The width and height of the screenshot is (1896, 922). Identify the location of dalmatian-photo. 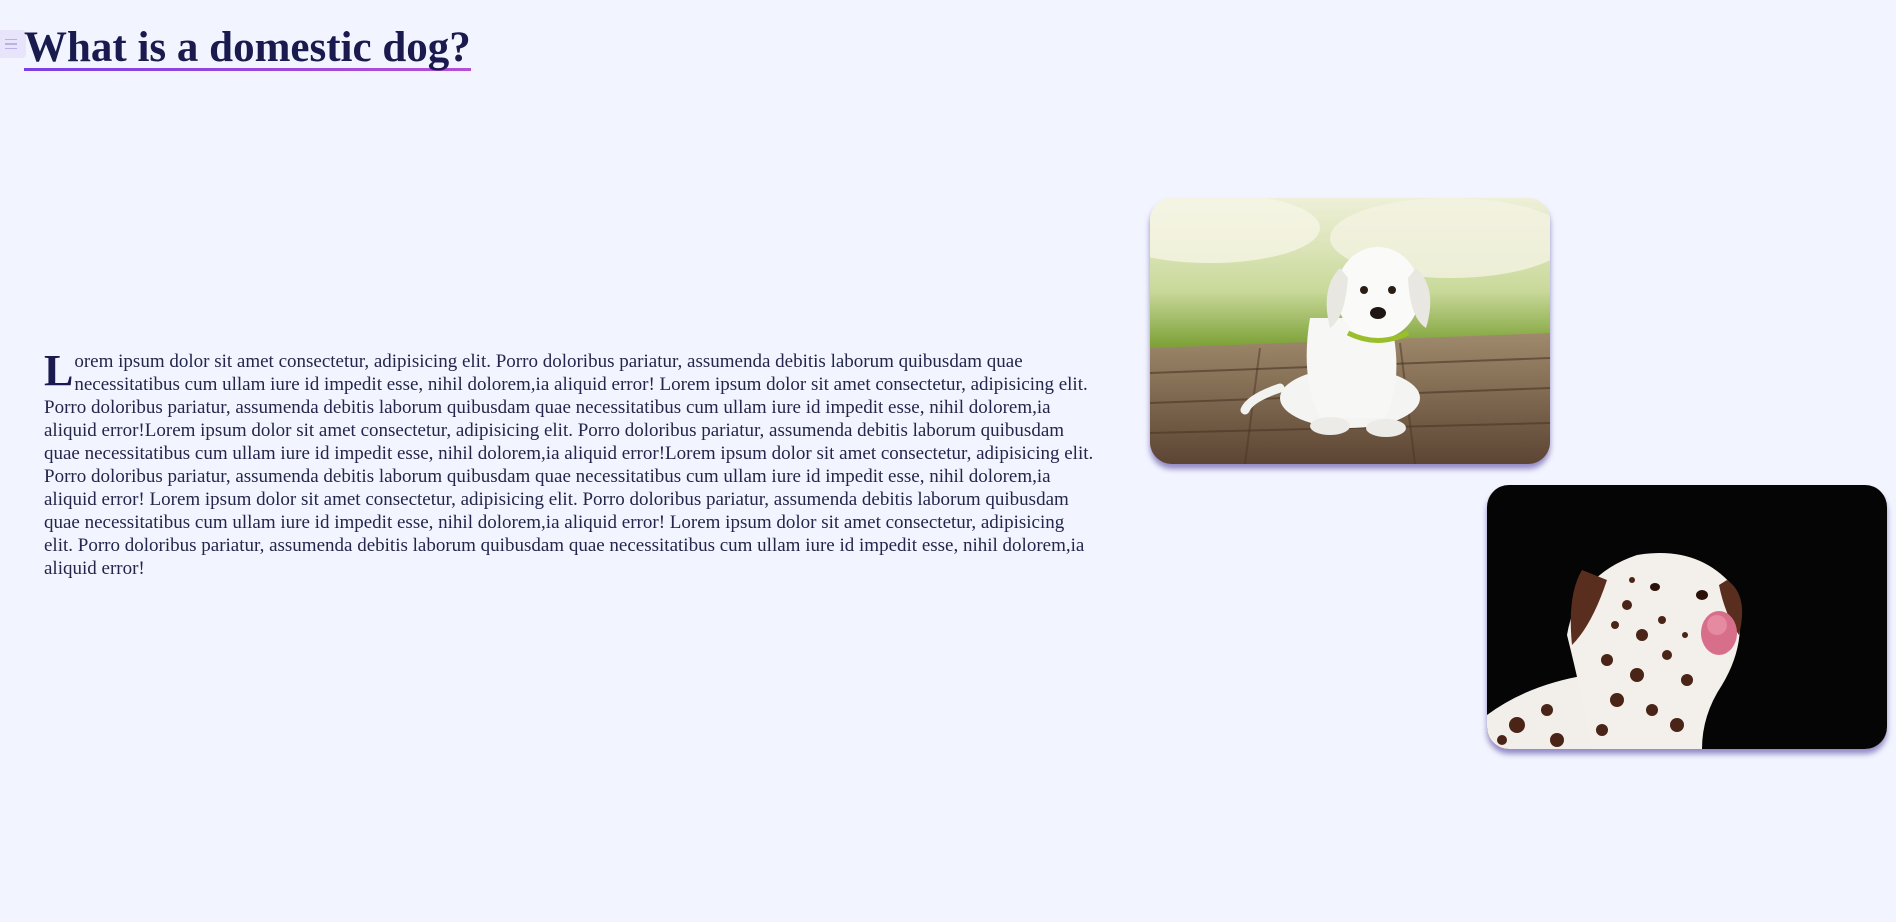
(1687, 617).